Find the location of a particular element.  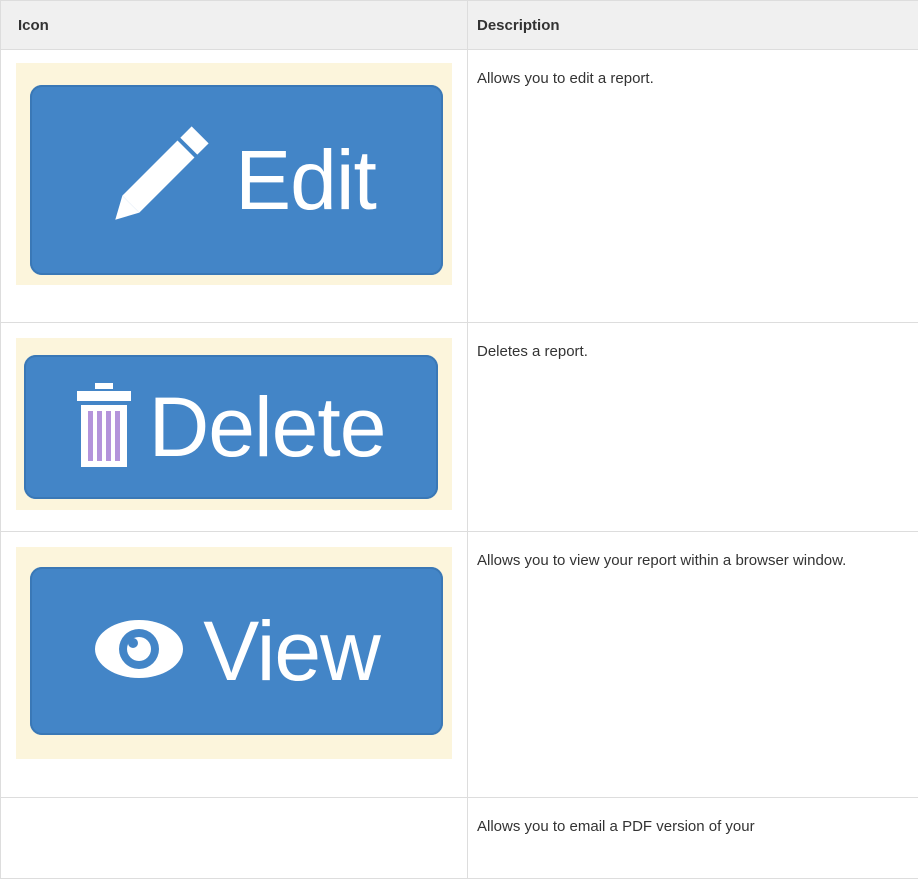

icon-image-frame: Edit is located at coordinates (234, 174).